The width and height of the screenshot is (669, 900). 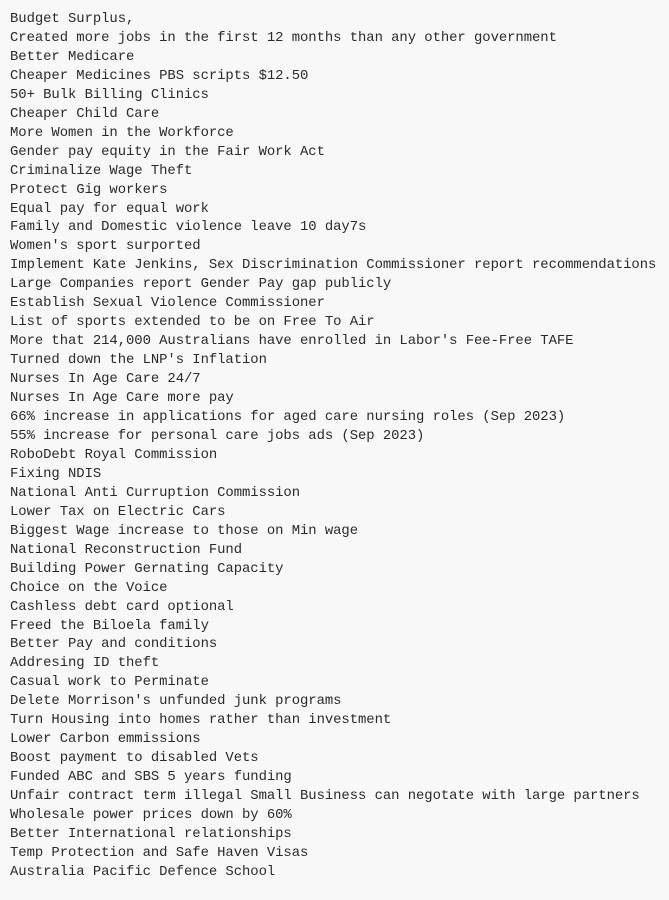 I want to click on list-item: National Anti Curruption Commission, so click(x=155, y=492).